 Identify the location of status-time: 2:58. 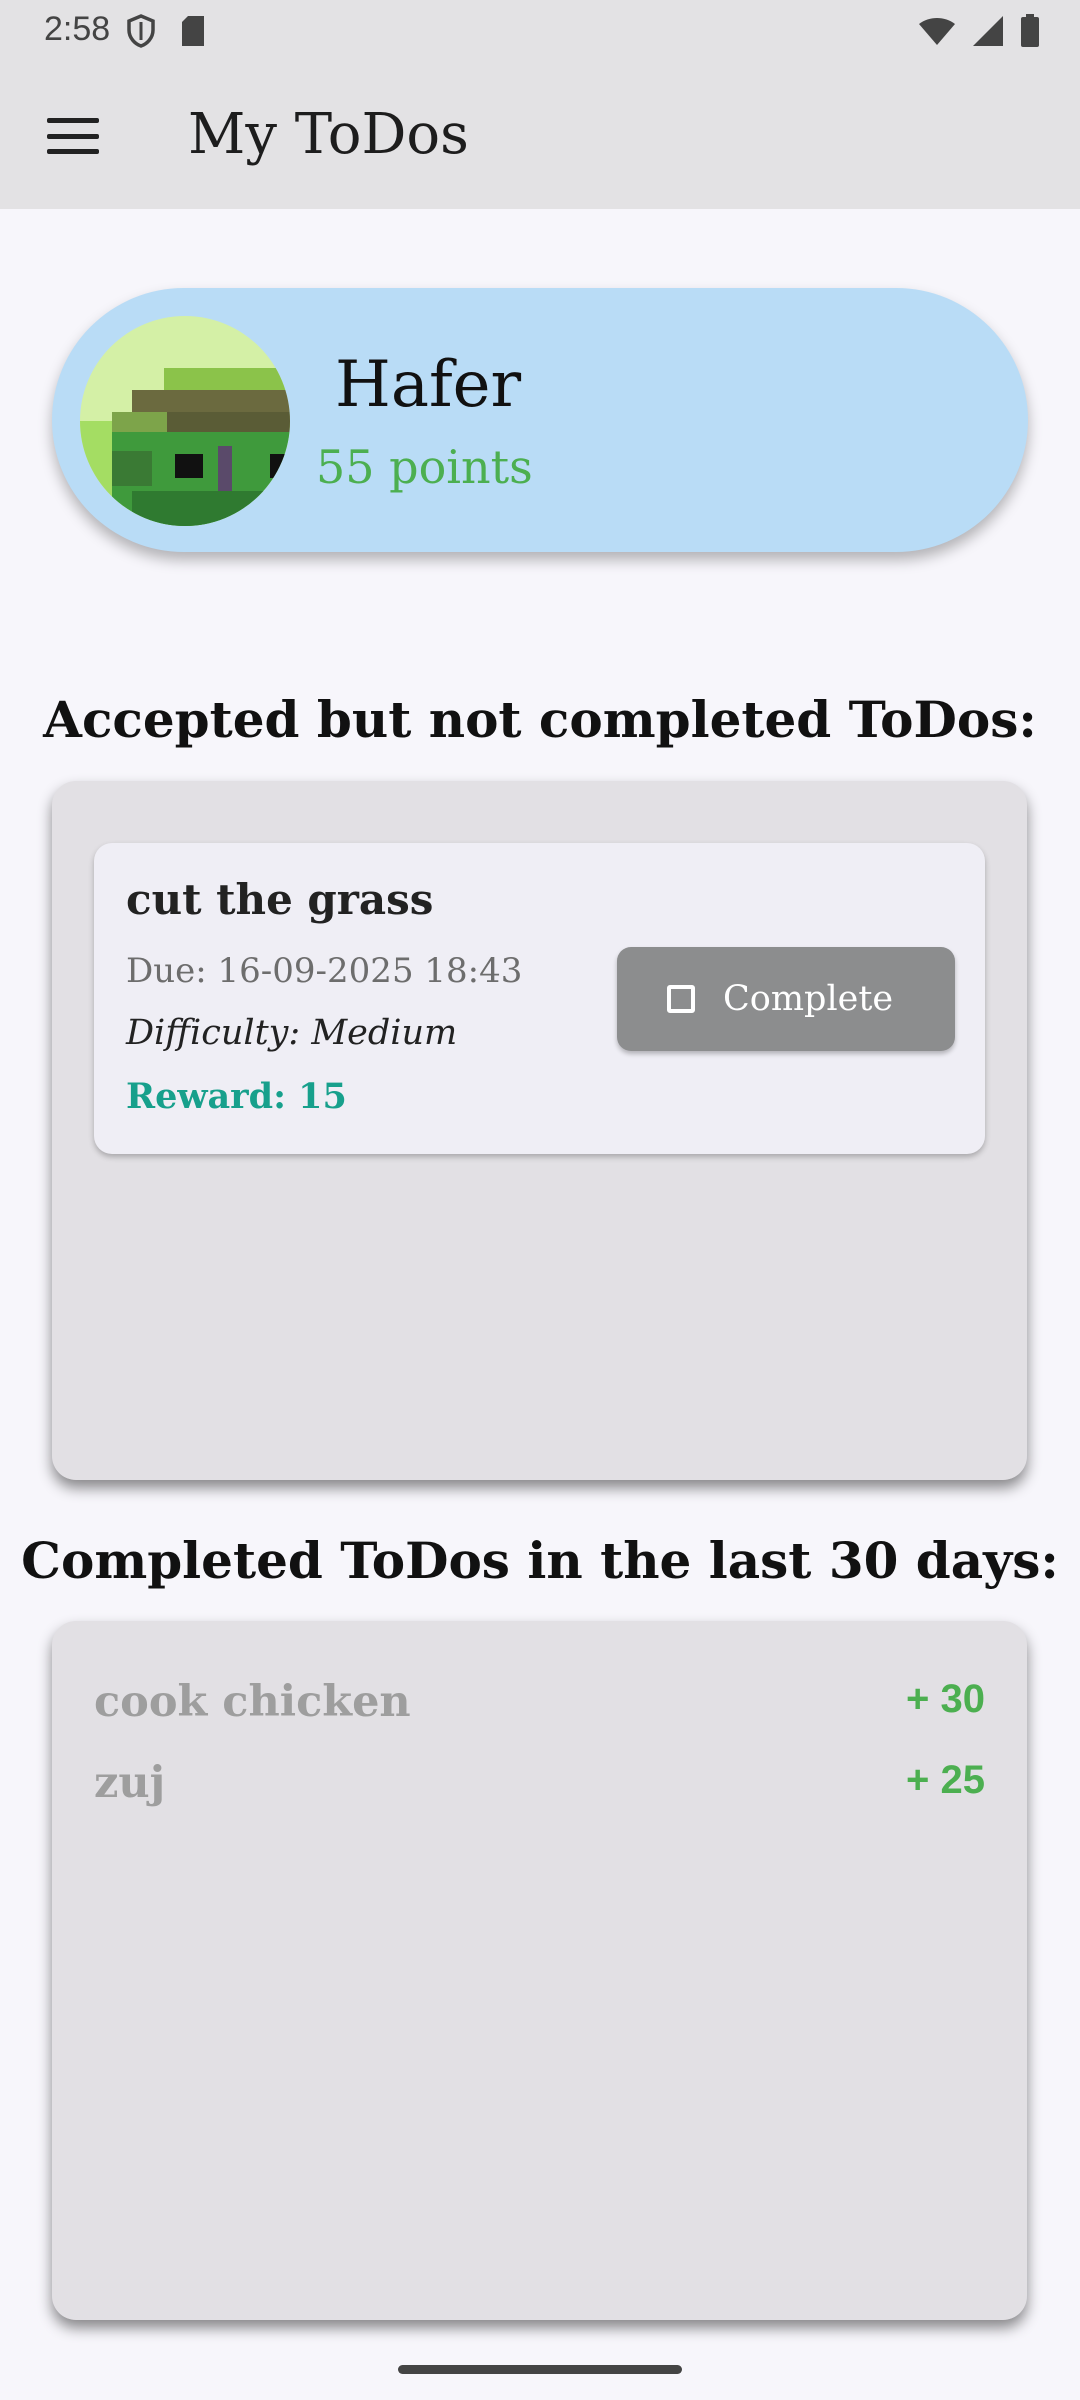
(77, 29).